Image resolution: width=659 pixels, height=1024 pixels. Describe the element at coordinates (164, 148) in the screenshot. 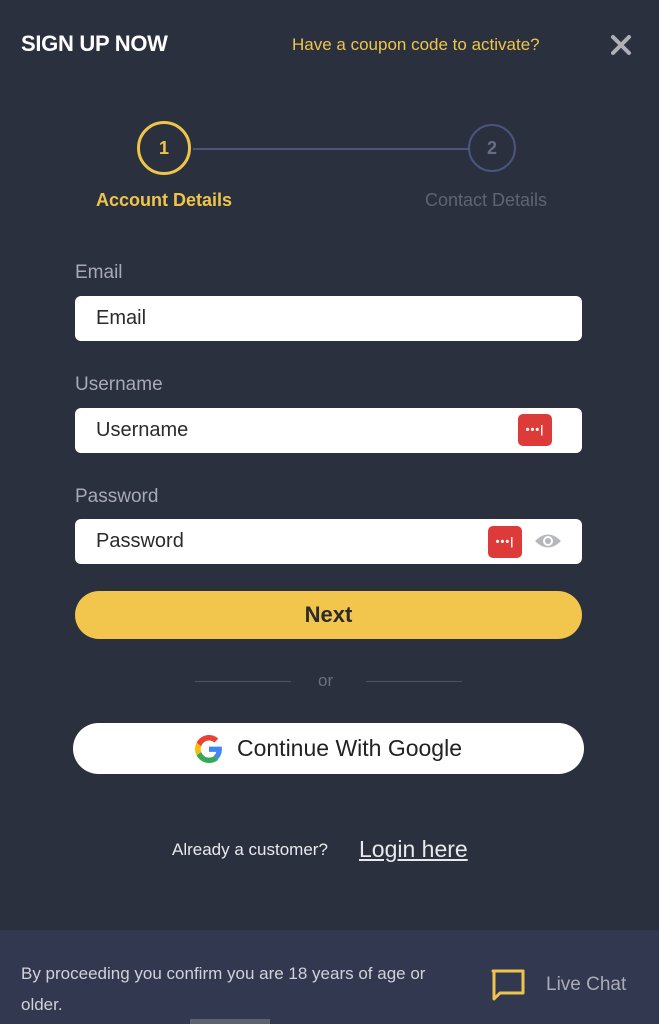

I see `step-1-circle: 1` at that location.